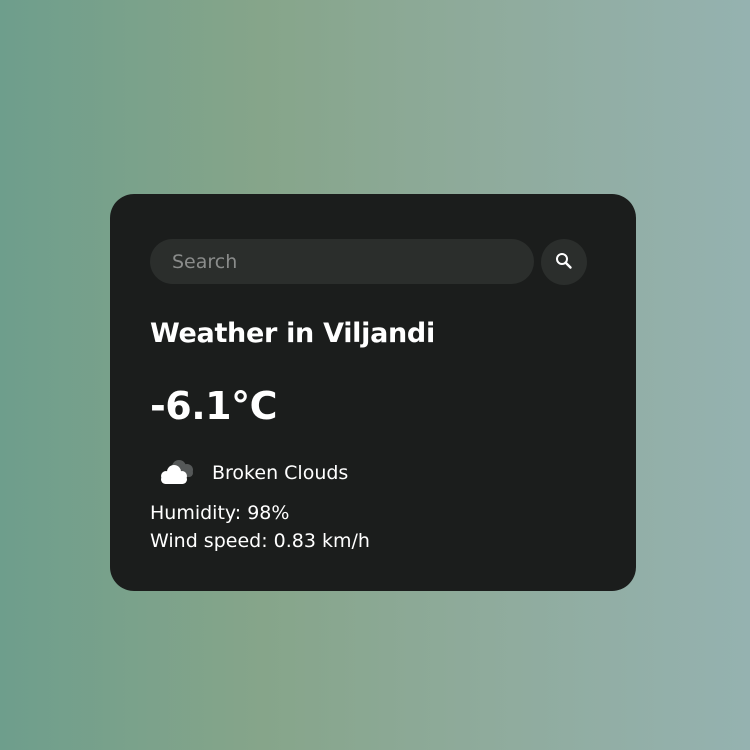 The width and height of the screenshot is (750, 750). I want to click on broken-clouds-icon, so click(177, 473).